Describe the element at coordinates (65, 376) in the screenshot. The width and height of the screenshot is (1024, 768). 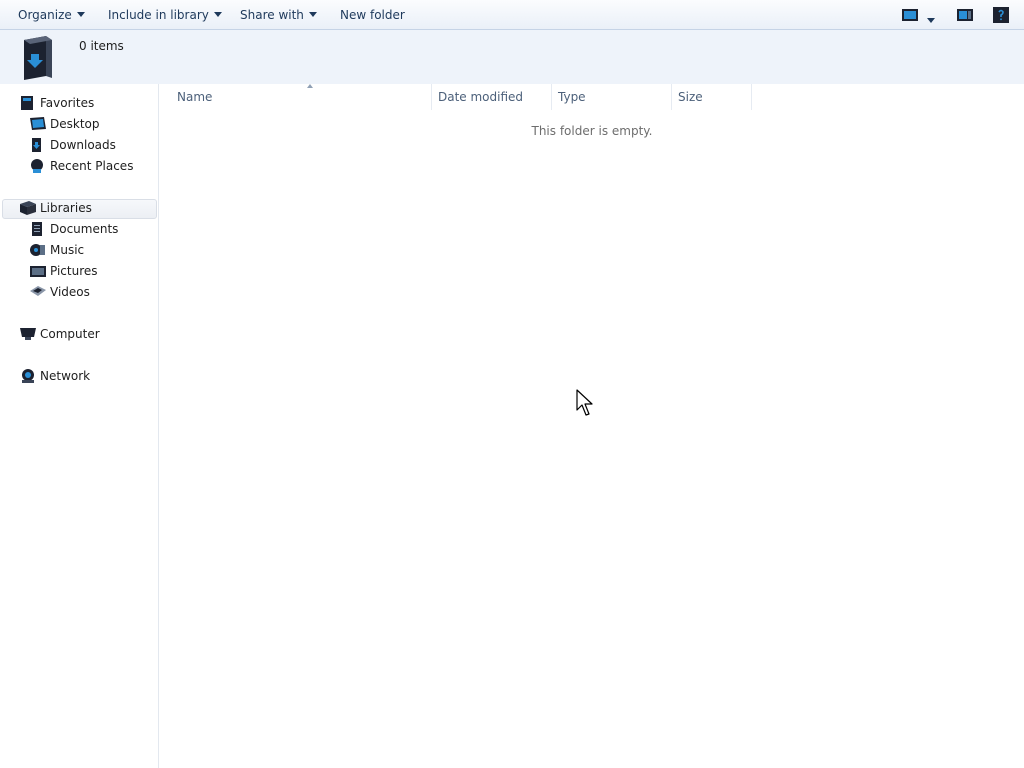
I see `nav-label: Network` at that location.